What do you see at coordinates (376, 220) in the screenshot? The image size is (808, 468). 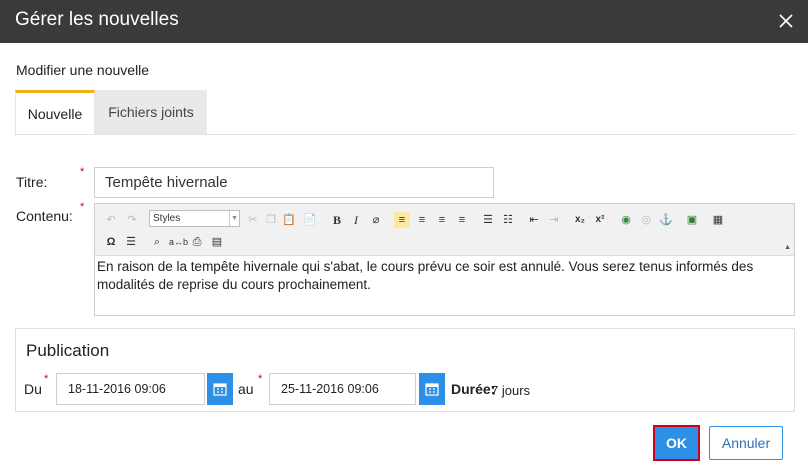 I see `remove-format-icon: ⌀` at bounding box center [376, 220].